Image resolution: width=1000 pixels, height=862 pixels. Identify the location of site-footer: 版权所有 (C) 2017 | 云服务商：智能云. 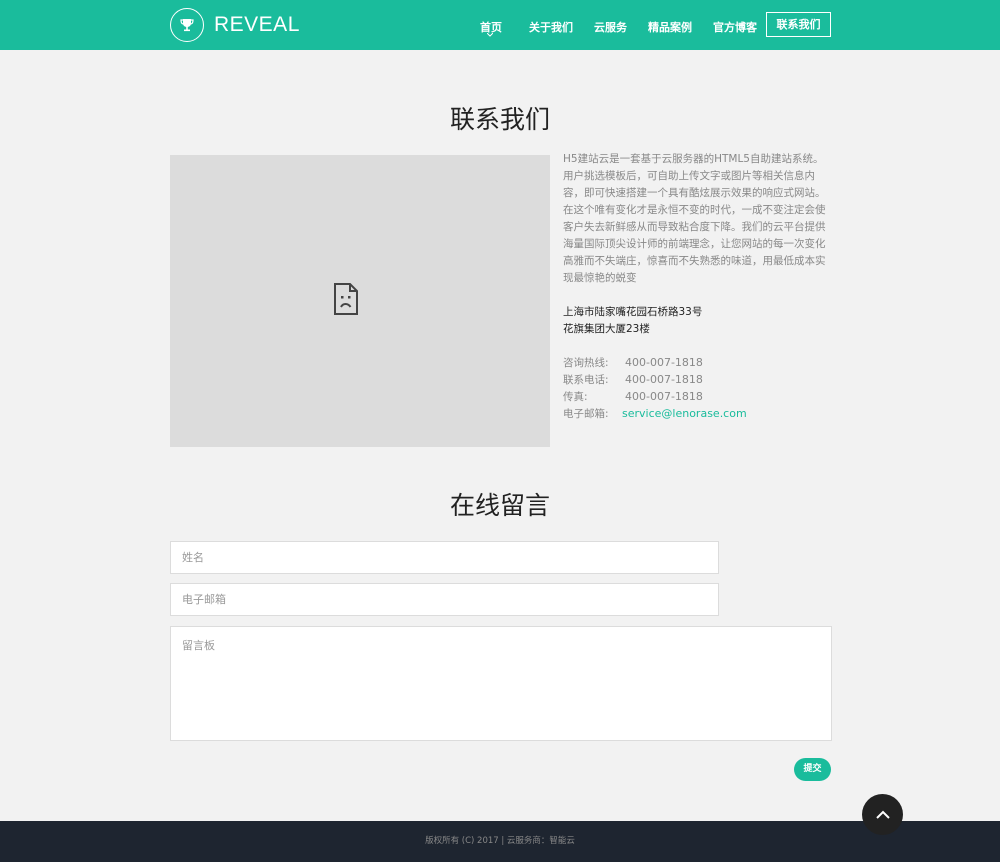
(500, 841).